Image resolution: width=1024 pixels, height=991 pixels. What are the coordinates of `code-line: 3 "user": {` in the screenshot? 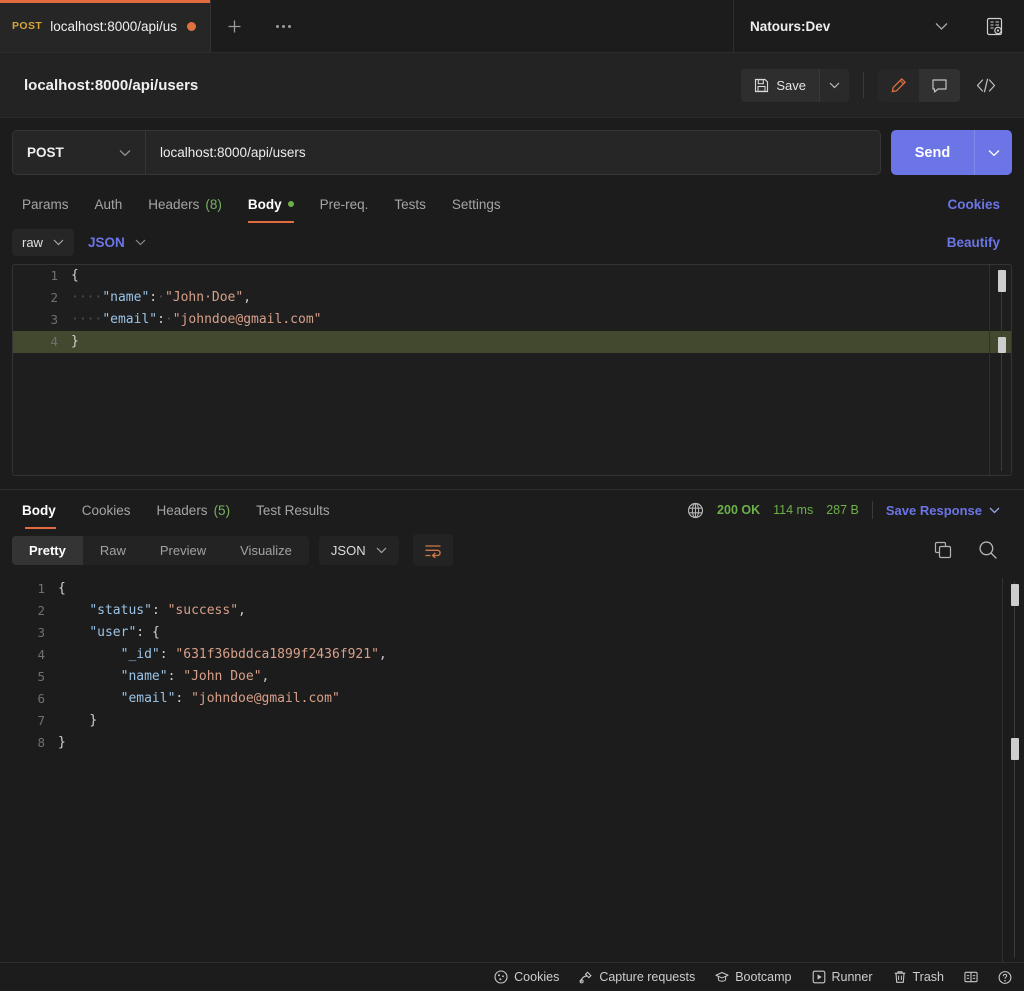 It's located at (512, 633).